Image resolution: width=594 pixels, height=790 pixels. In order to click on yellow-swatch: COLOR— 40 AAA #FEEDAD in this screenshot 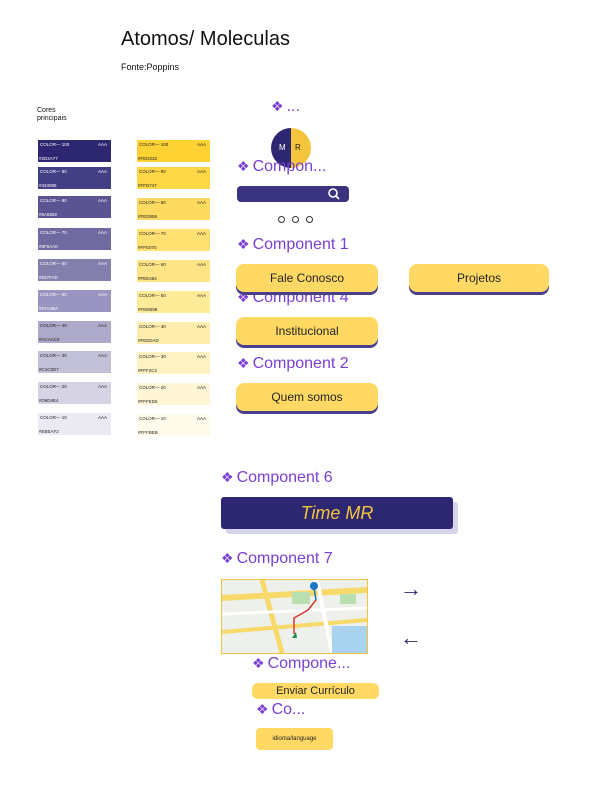, I will do `click(173, 333)`.